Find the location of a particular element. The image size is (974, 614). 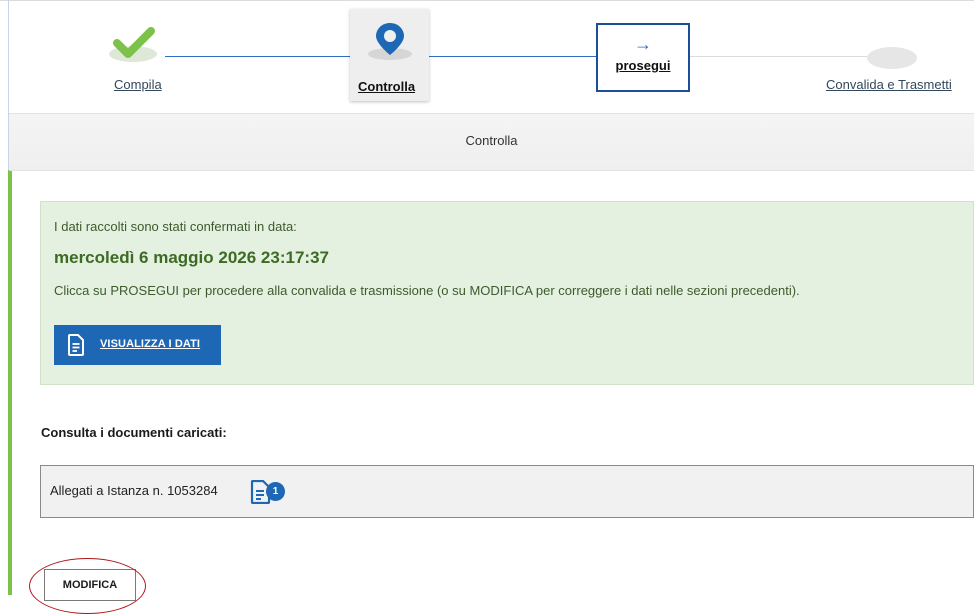

step-controlla: Controlla is located at coordinates (386, 86).